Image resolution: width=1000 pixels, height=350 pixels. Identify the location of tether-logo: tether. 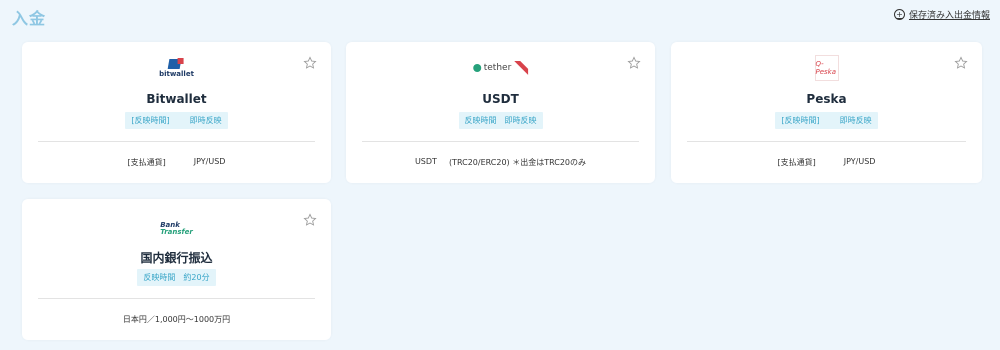
(500, 68).